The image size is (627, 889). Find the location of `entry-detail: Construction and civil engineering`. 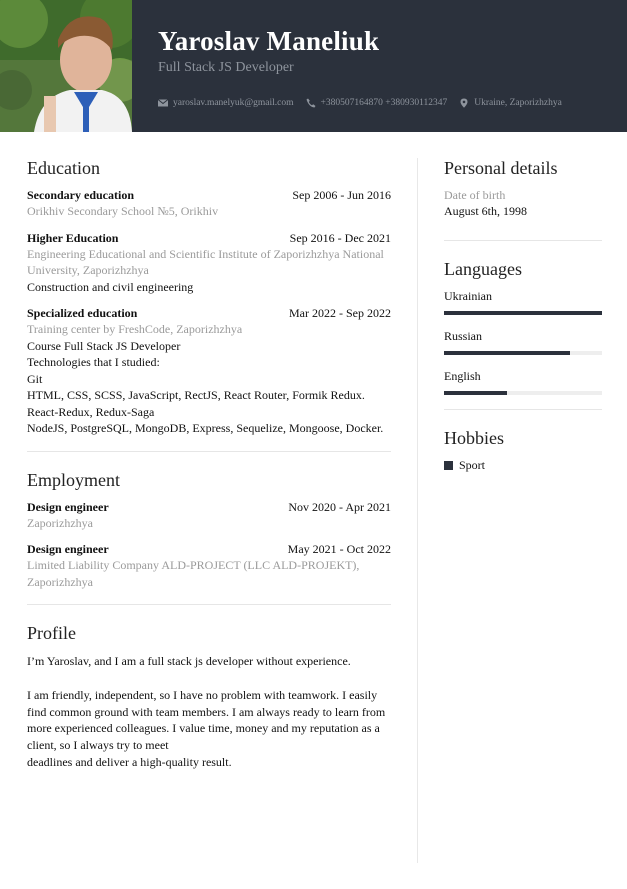

entry-detail: Construction and civil engineering is located at coordinates (110, 286).